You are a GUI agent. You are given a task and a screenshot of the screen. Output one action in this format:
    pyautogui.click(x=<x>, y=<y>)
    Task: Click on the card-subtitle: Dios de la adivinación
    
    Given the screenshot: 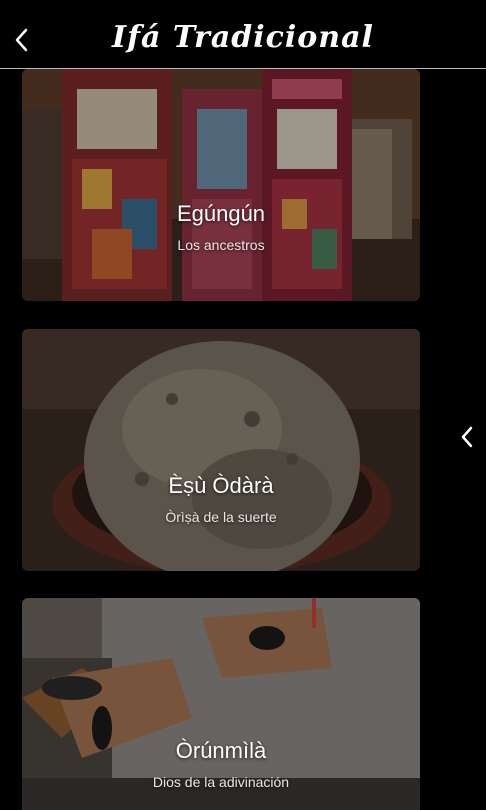 What is the action you would take?
    pyautogui.click(x=221, y=782)
    